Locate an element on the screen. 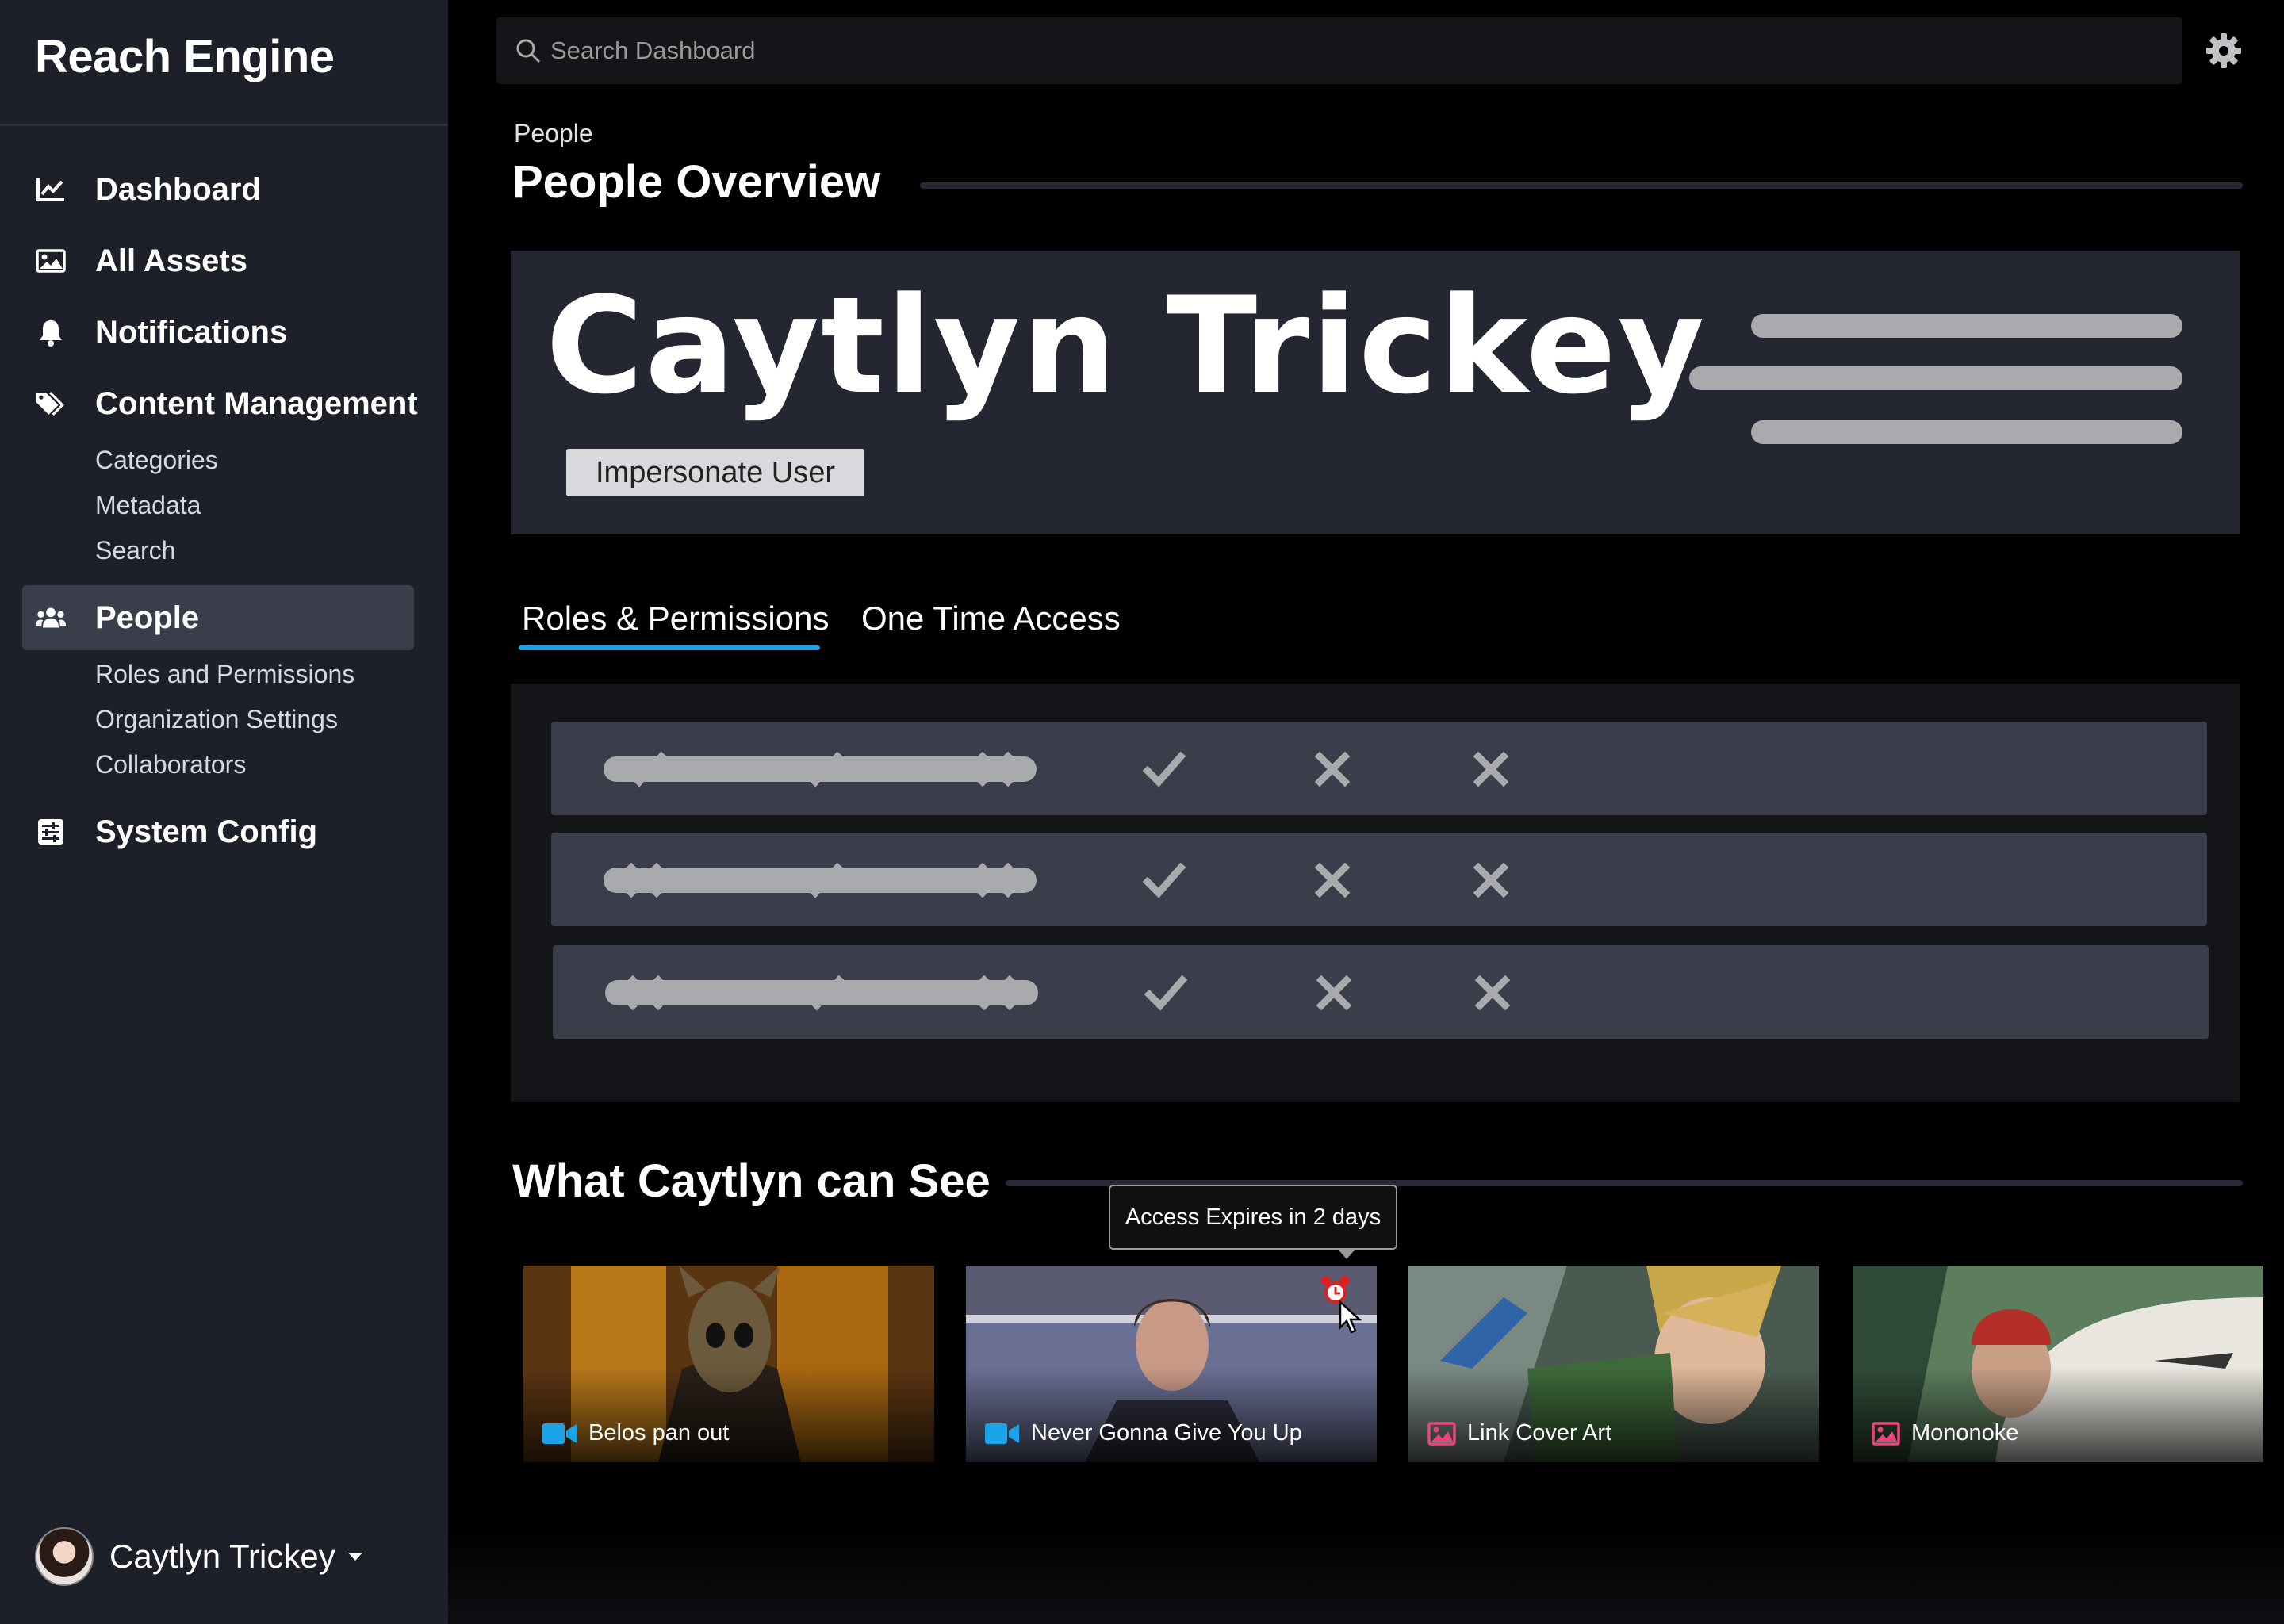 The image size is (2284, 1624). asset-title: Never Gonna Give You Up is located at coordinates (1166, 1433).